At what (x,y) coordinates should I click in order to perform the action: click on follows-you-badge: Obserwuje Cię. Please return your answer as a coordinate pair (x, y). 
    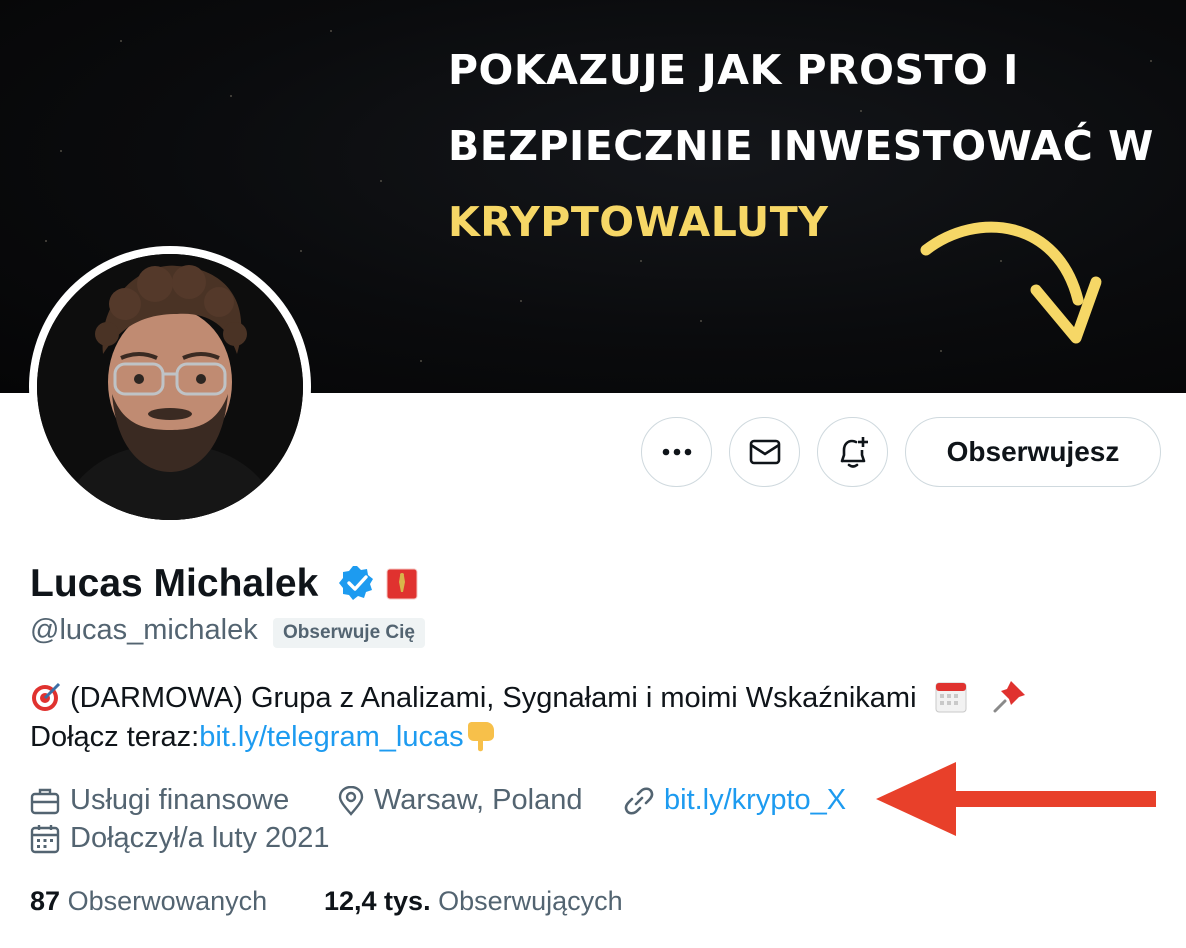
    Looking at the image, I should click on (349, 633).